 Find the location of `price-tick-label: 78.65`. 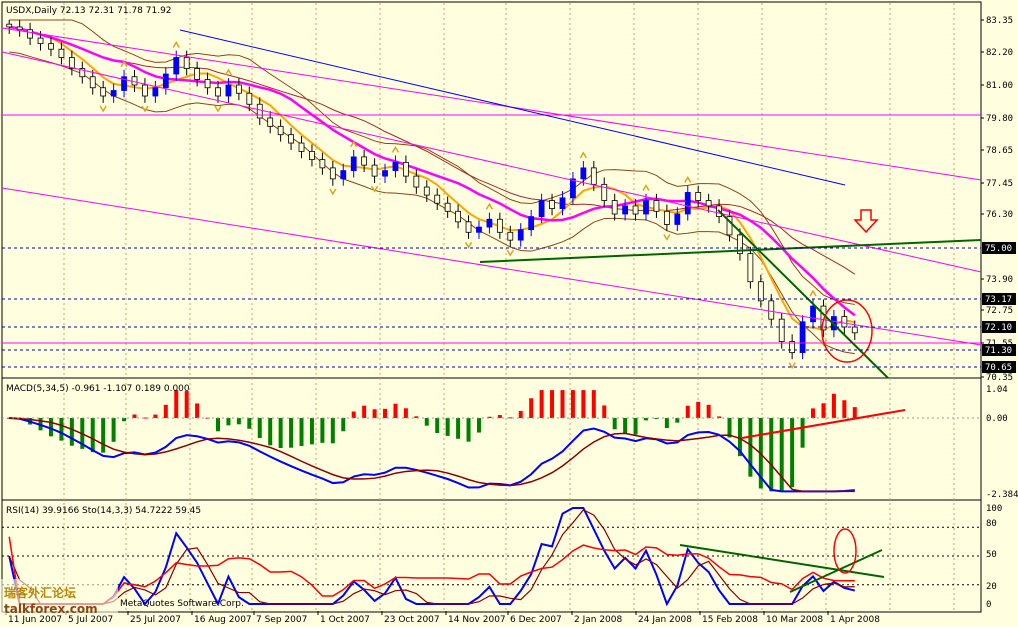

price-tick-label: 78.65 is located at coordinates (999, 151).